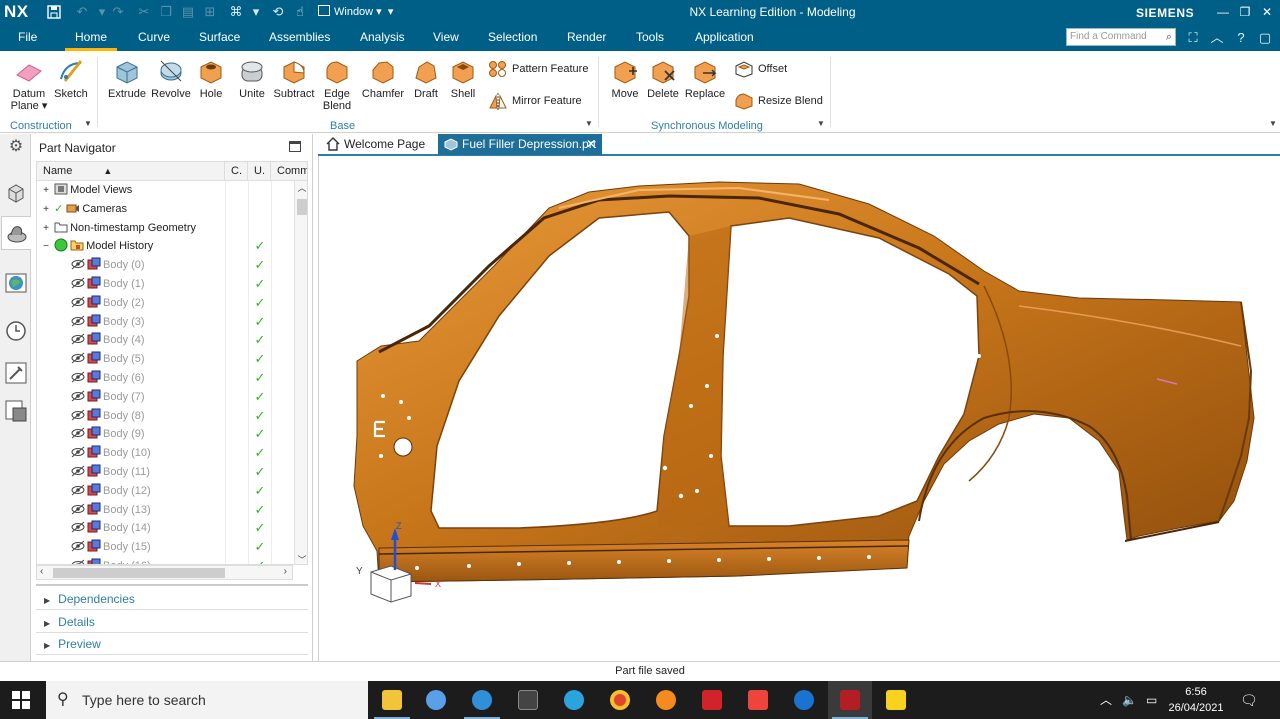  What do you see at coordinates (295, 146) in the screenshot?
I see `maximize-panel-icon` at bounding box center [295, 146].